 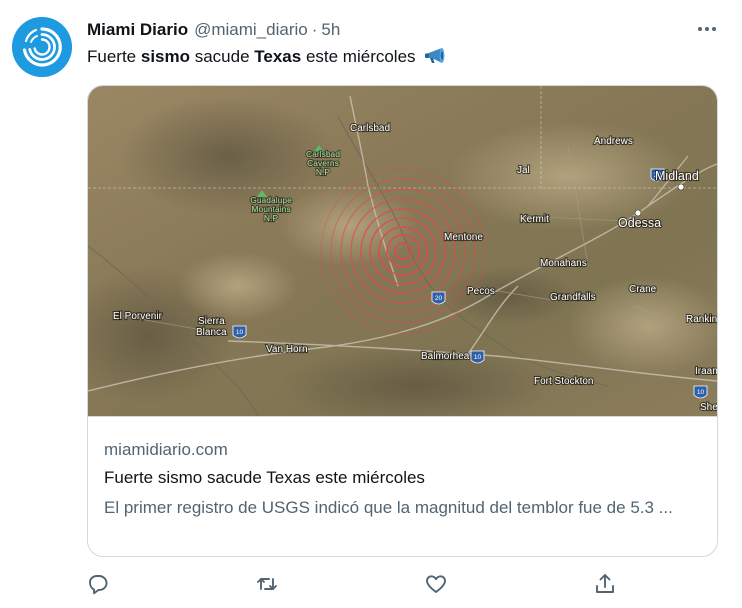 I want to click on map-label: Van Horn, so click(x=287, y=349).